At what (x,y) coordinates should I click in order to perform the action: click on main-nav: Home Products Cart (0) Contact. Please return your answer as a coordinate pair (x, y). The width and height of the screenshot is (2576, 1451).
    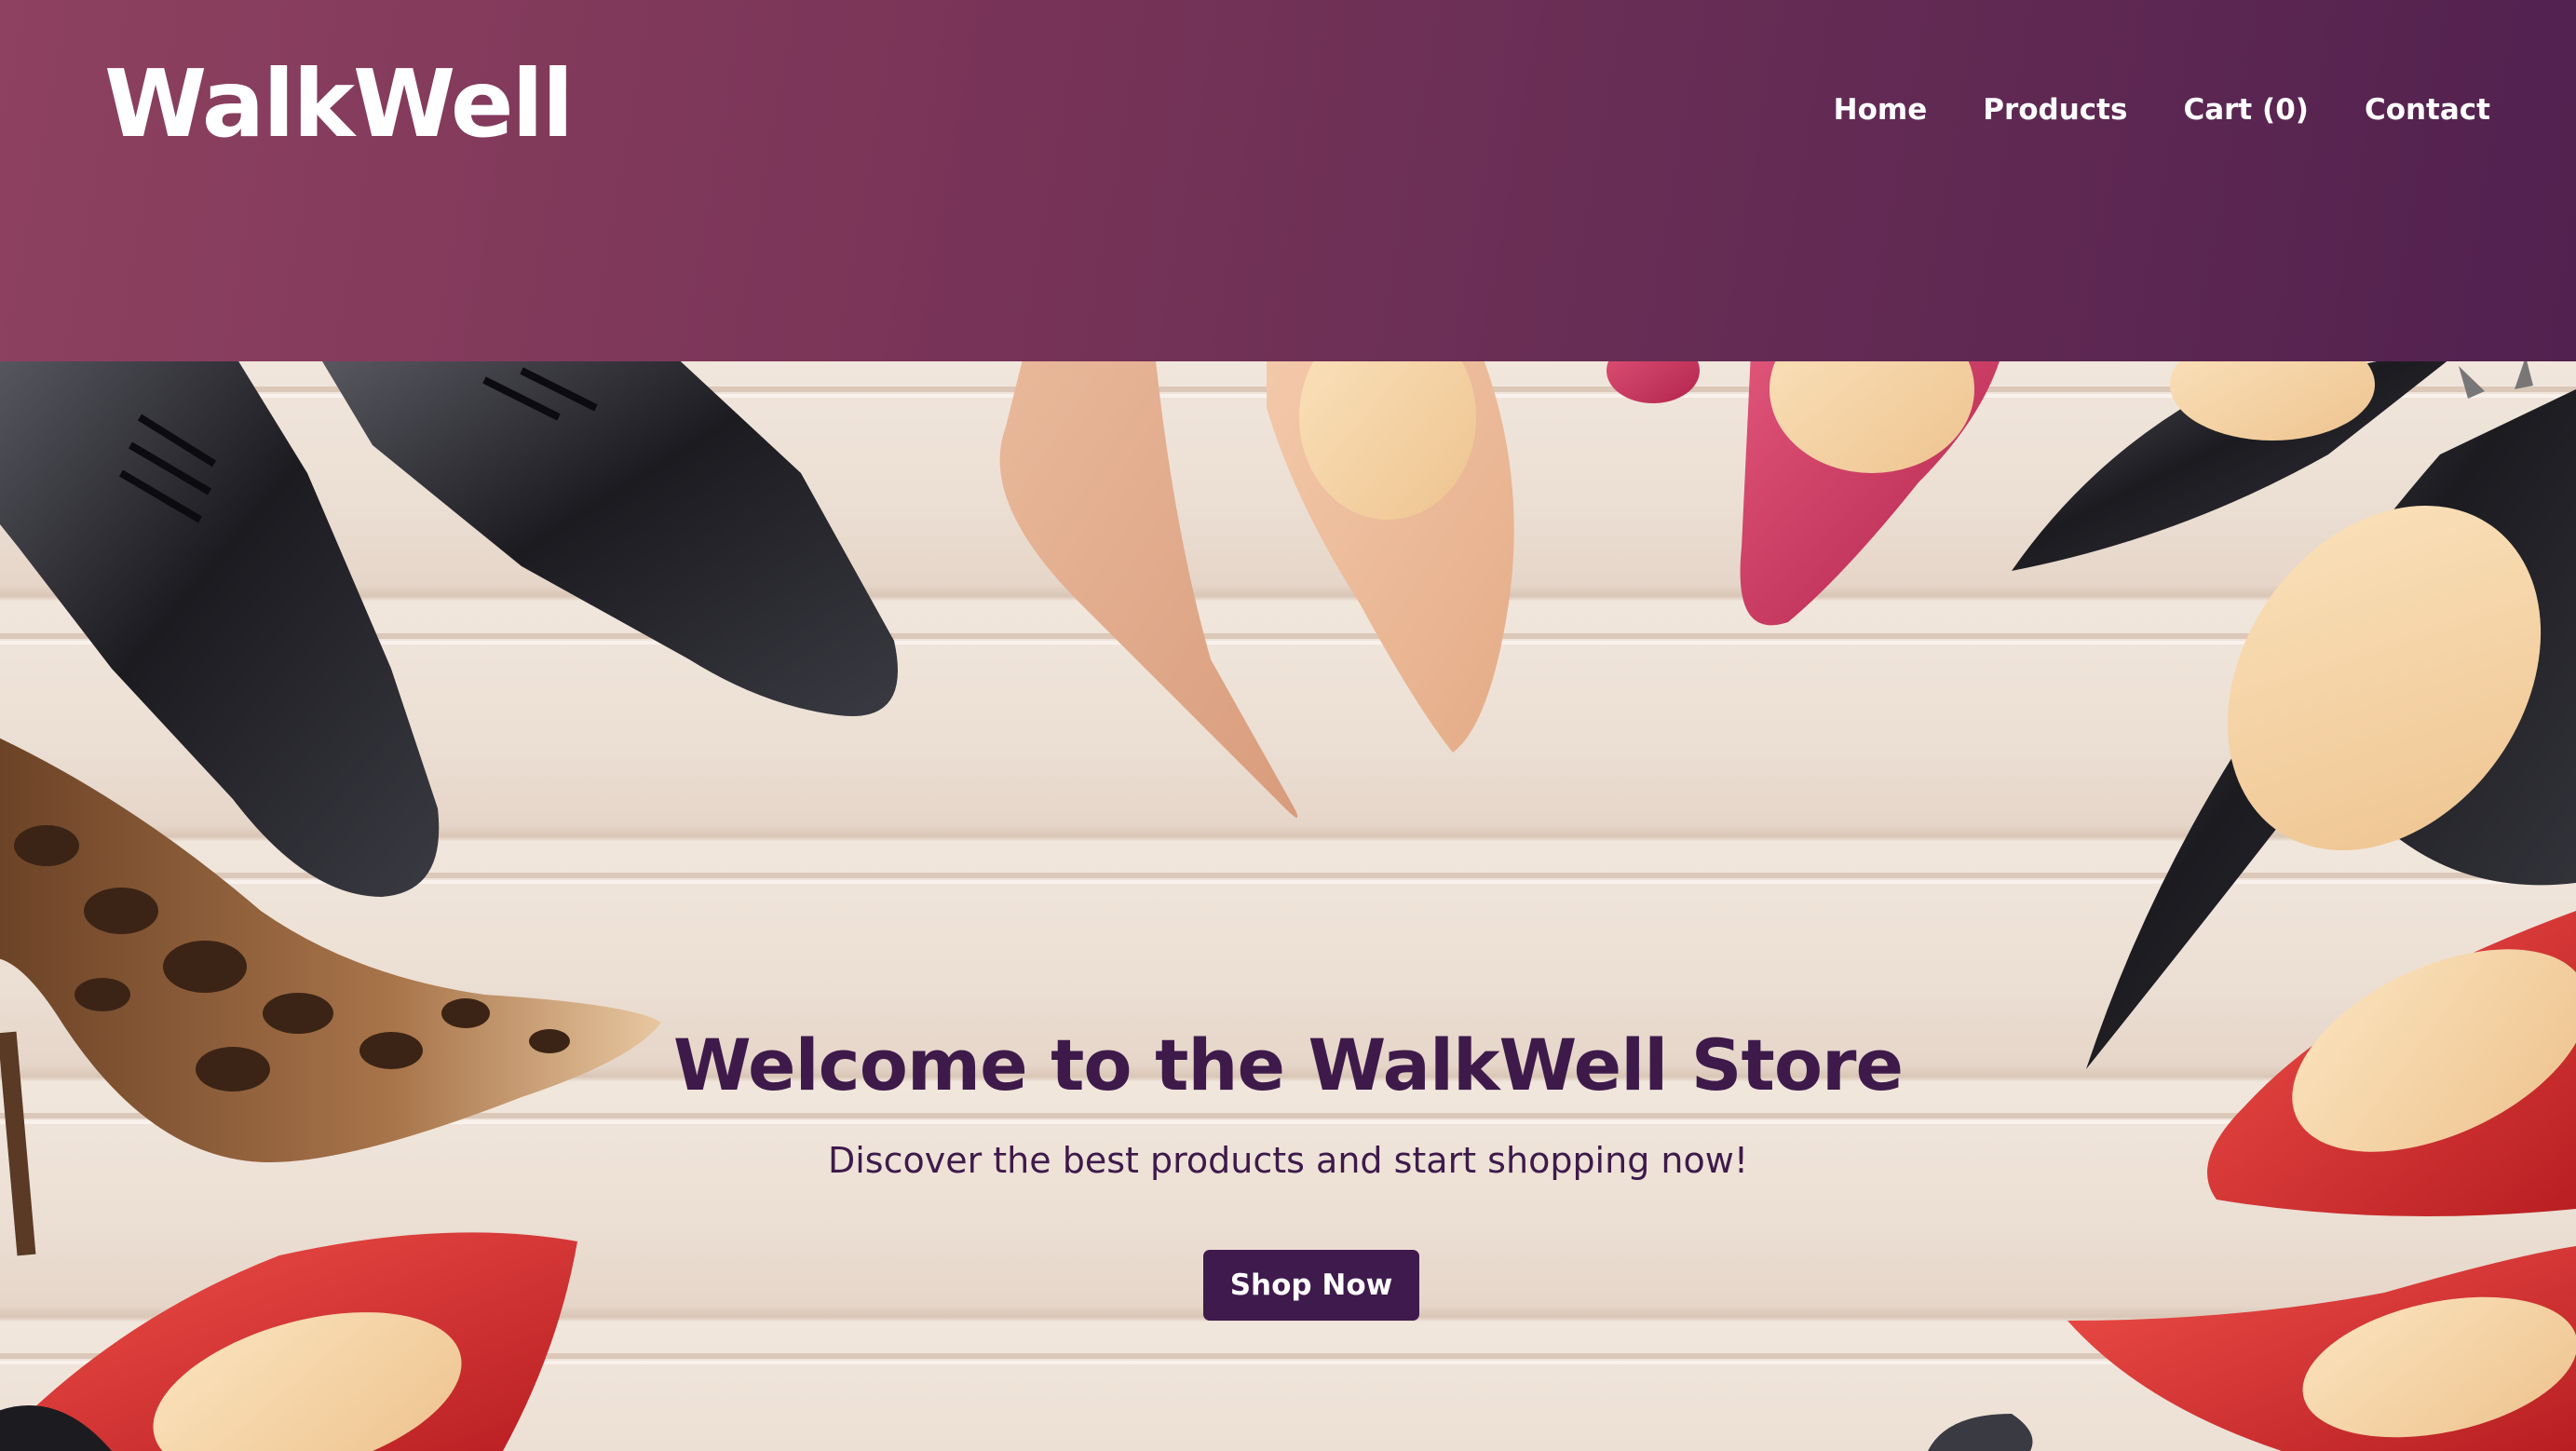
    Looking at the image, I should click on (2162, 110).